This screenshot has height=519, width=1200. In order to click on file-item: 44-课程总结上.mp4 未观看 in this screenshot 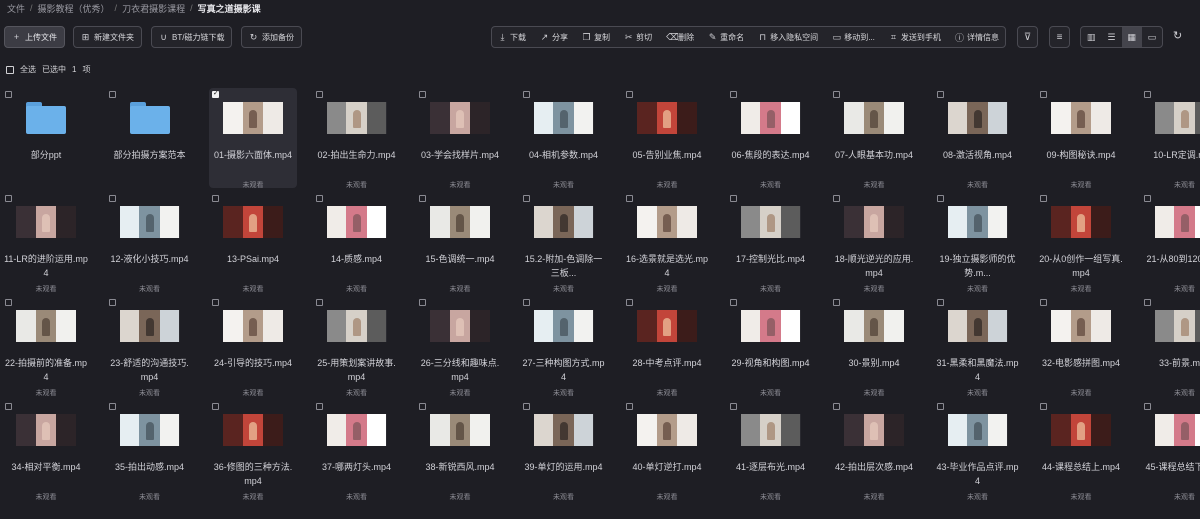, I will do `click(1081, 450)`.